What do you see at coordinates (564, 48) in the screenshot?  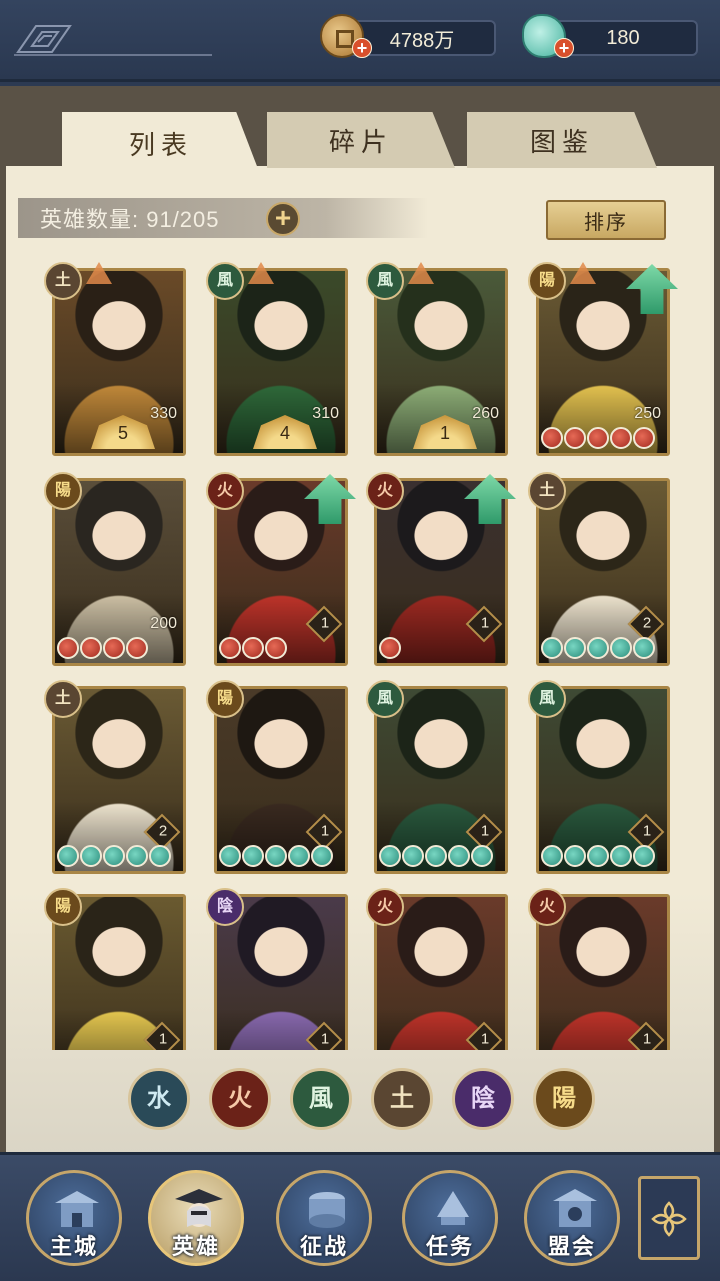 I see `add-jade-button: +` at bounding box center [564, 48].